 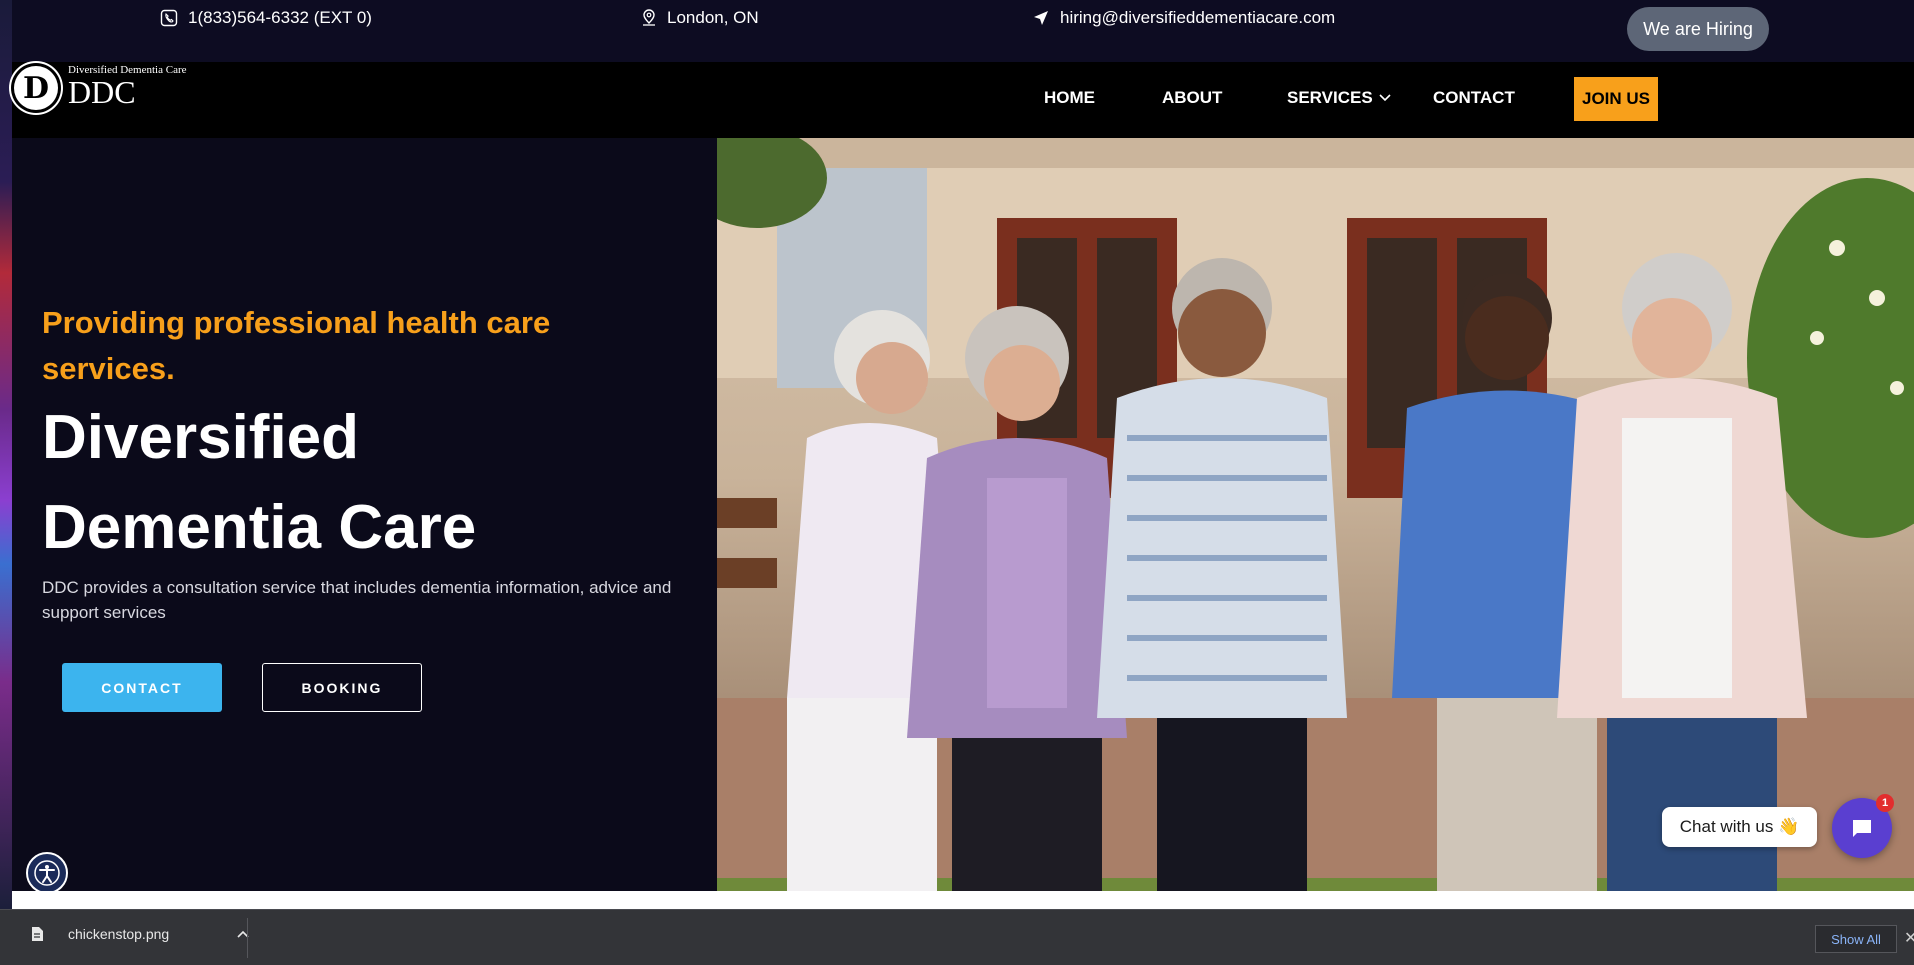 I want to click on nav-about: ABOUT, so click(x=1192, y=98).